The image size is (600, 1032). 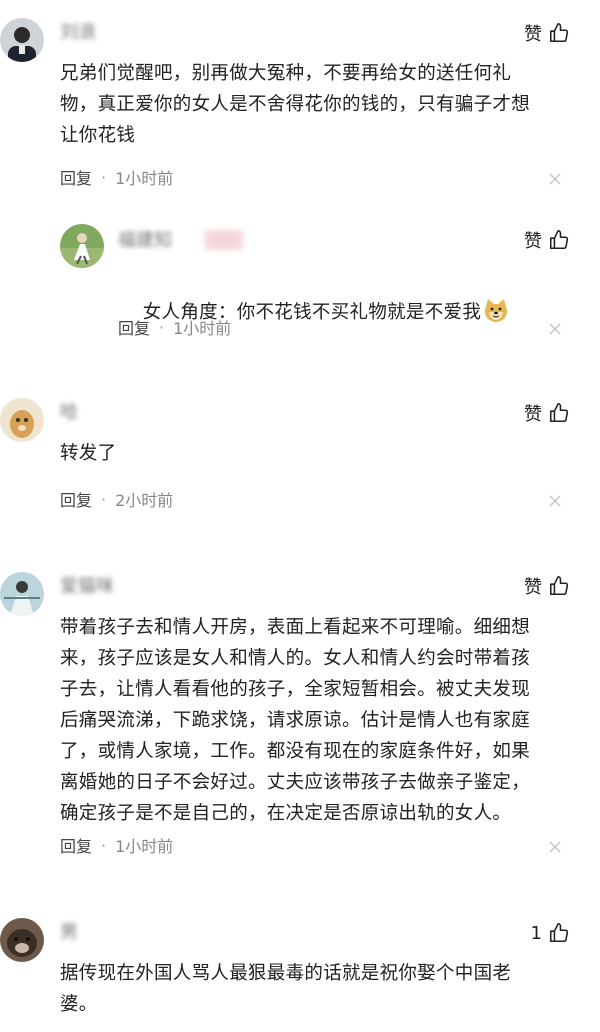 What do you see at coordinates (536, 933) in the screenshot?
I see `like-count: 1` at bounding box center [536, 933].